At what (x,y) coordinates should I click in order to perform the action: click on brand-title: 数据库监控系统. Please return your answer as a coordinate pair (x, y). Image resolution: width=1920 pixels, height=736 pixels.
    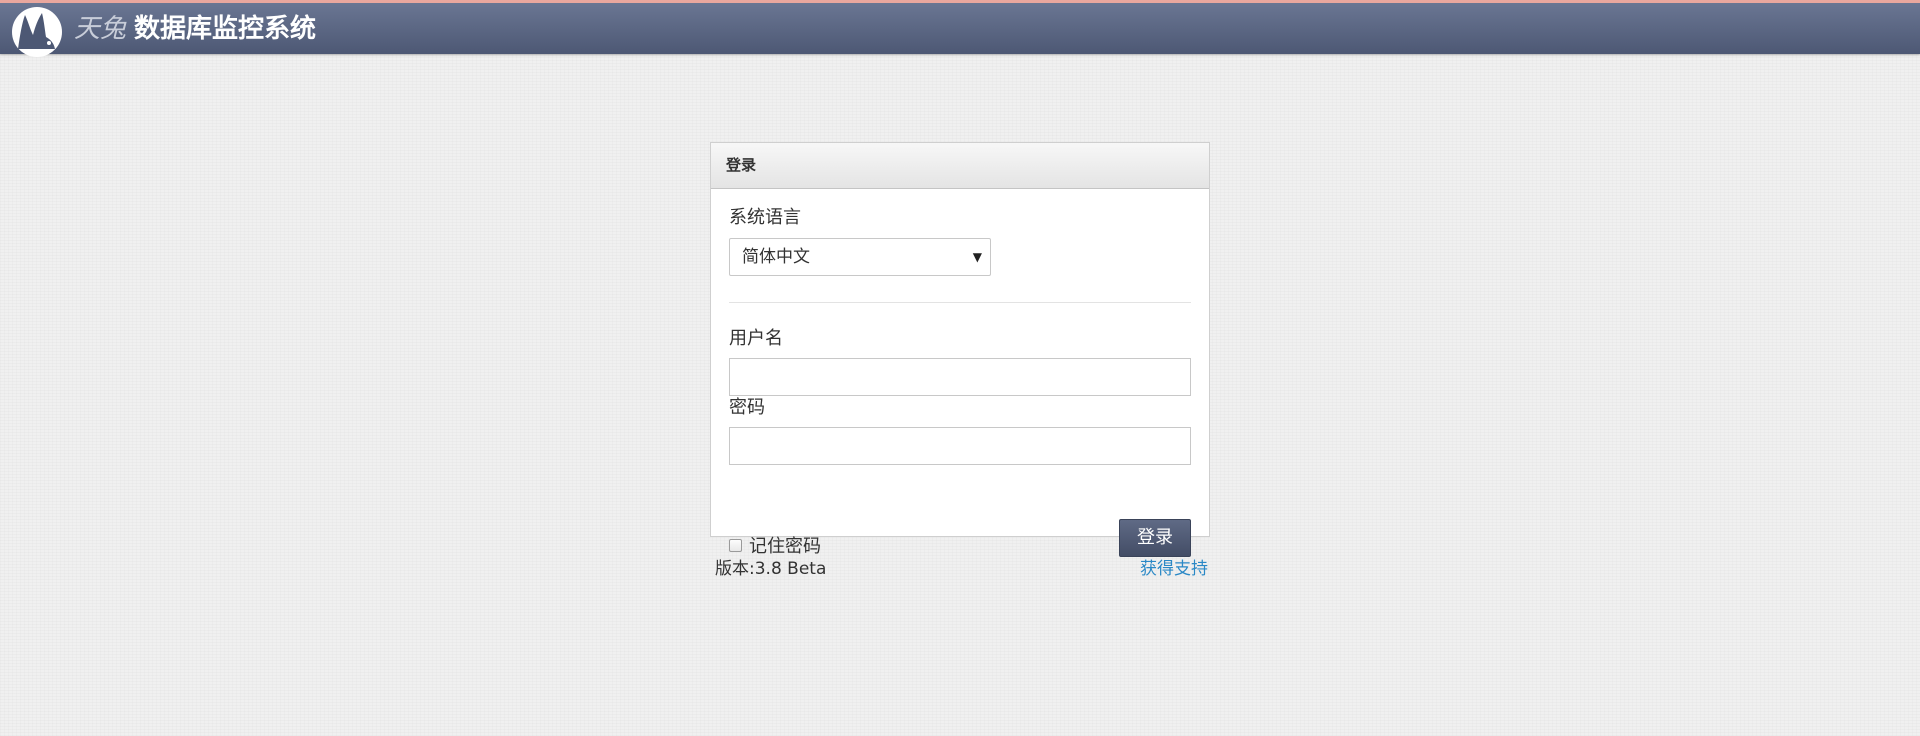
    Looking at the image, I should click on (225, 29).